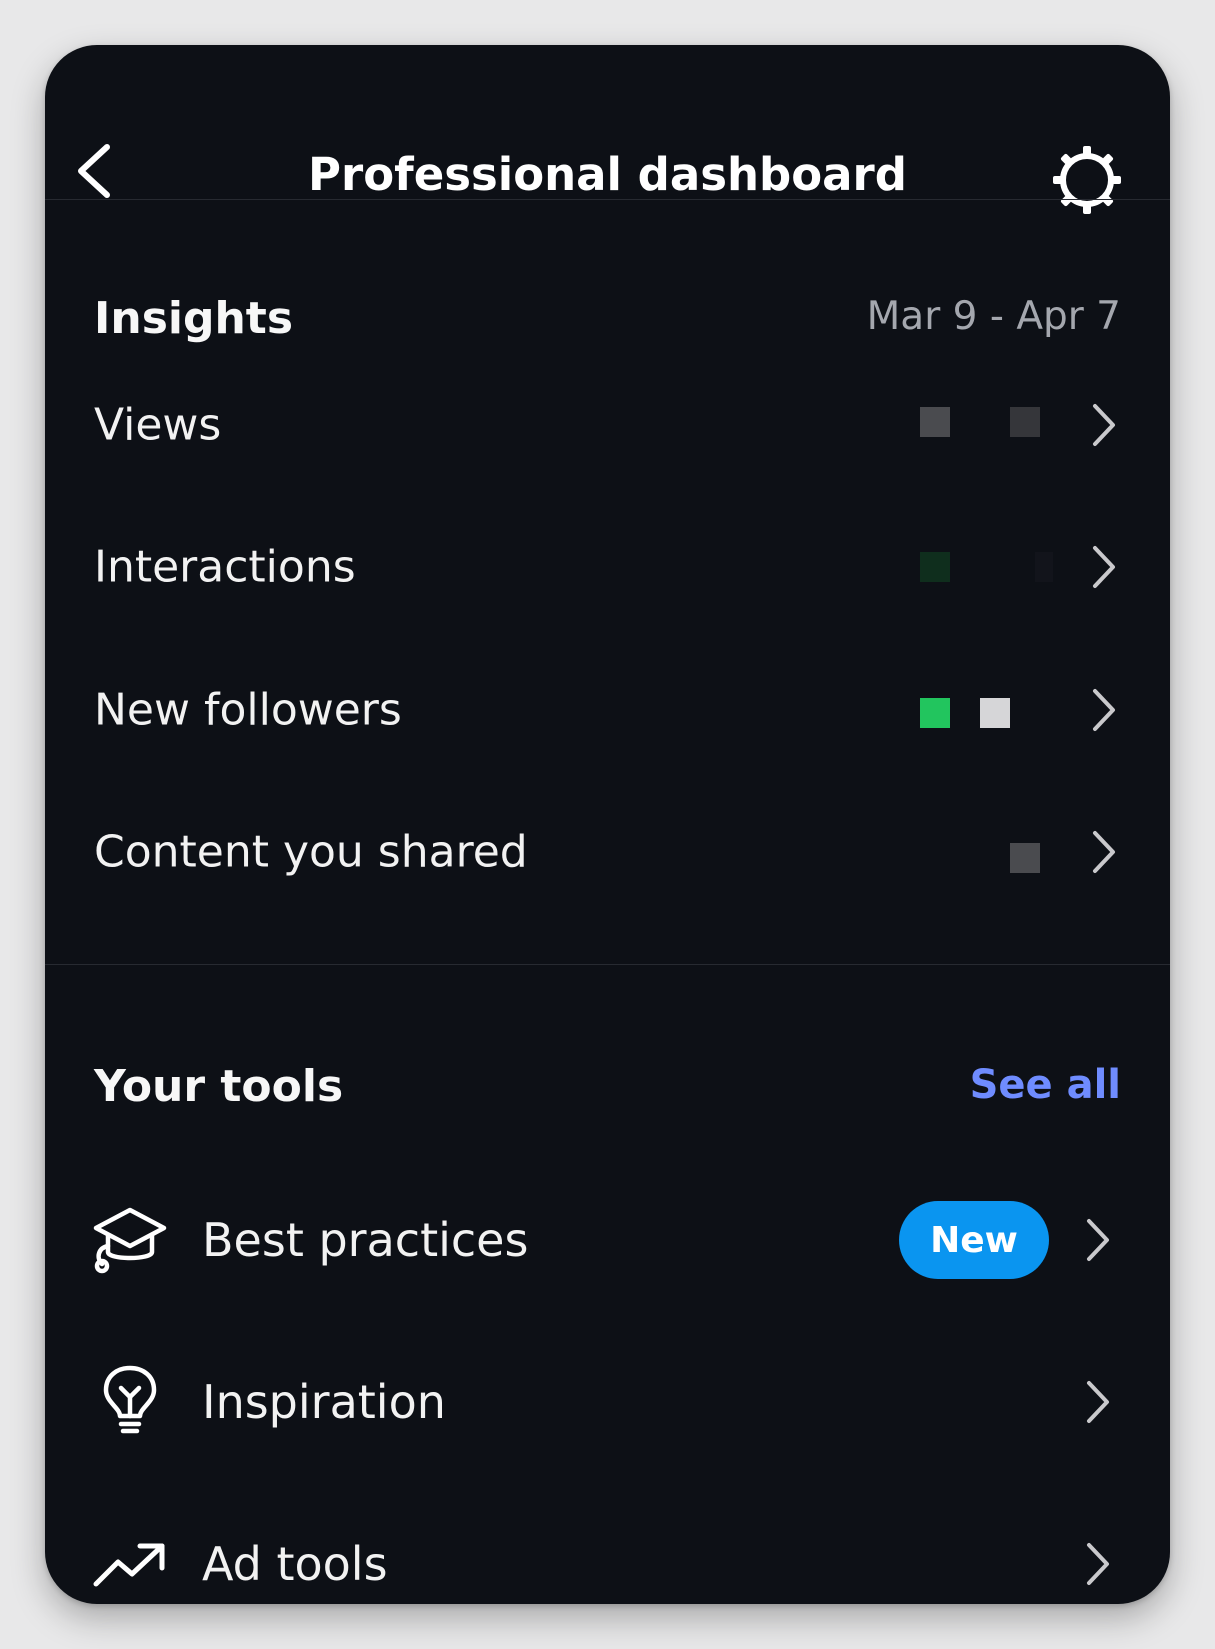 This screenshot has height=1649, width=1215. Describe the element at coordinates (130, 1399) in the screenshot. I see `lightbulb-icon` at that location.